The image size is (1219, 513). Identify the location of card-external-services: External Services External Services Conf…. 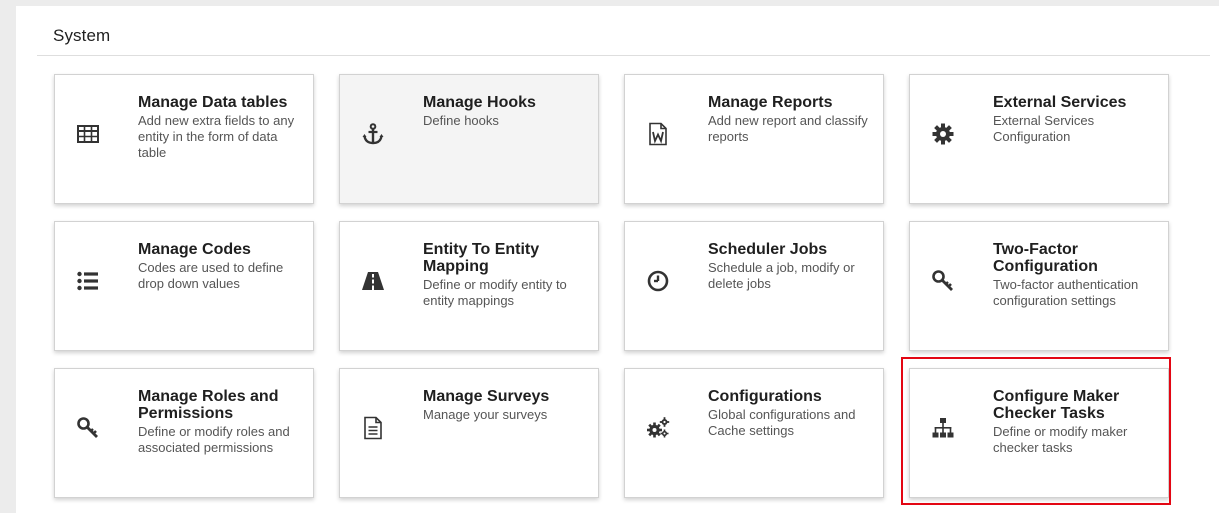
(1039, 139).